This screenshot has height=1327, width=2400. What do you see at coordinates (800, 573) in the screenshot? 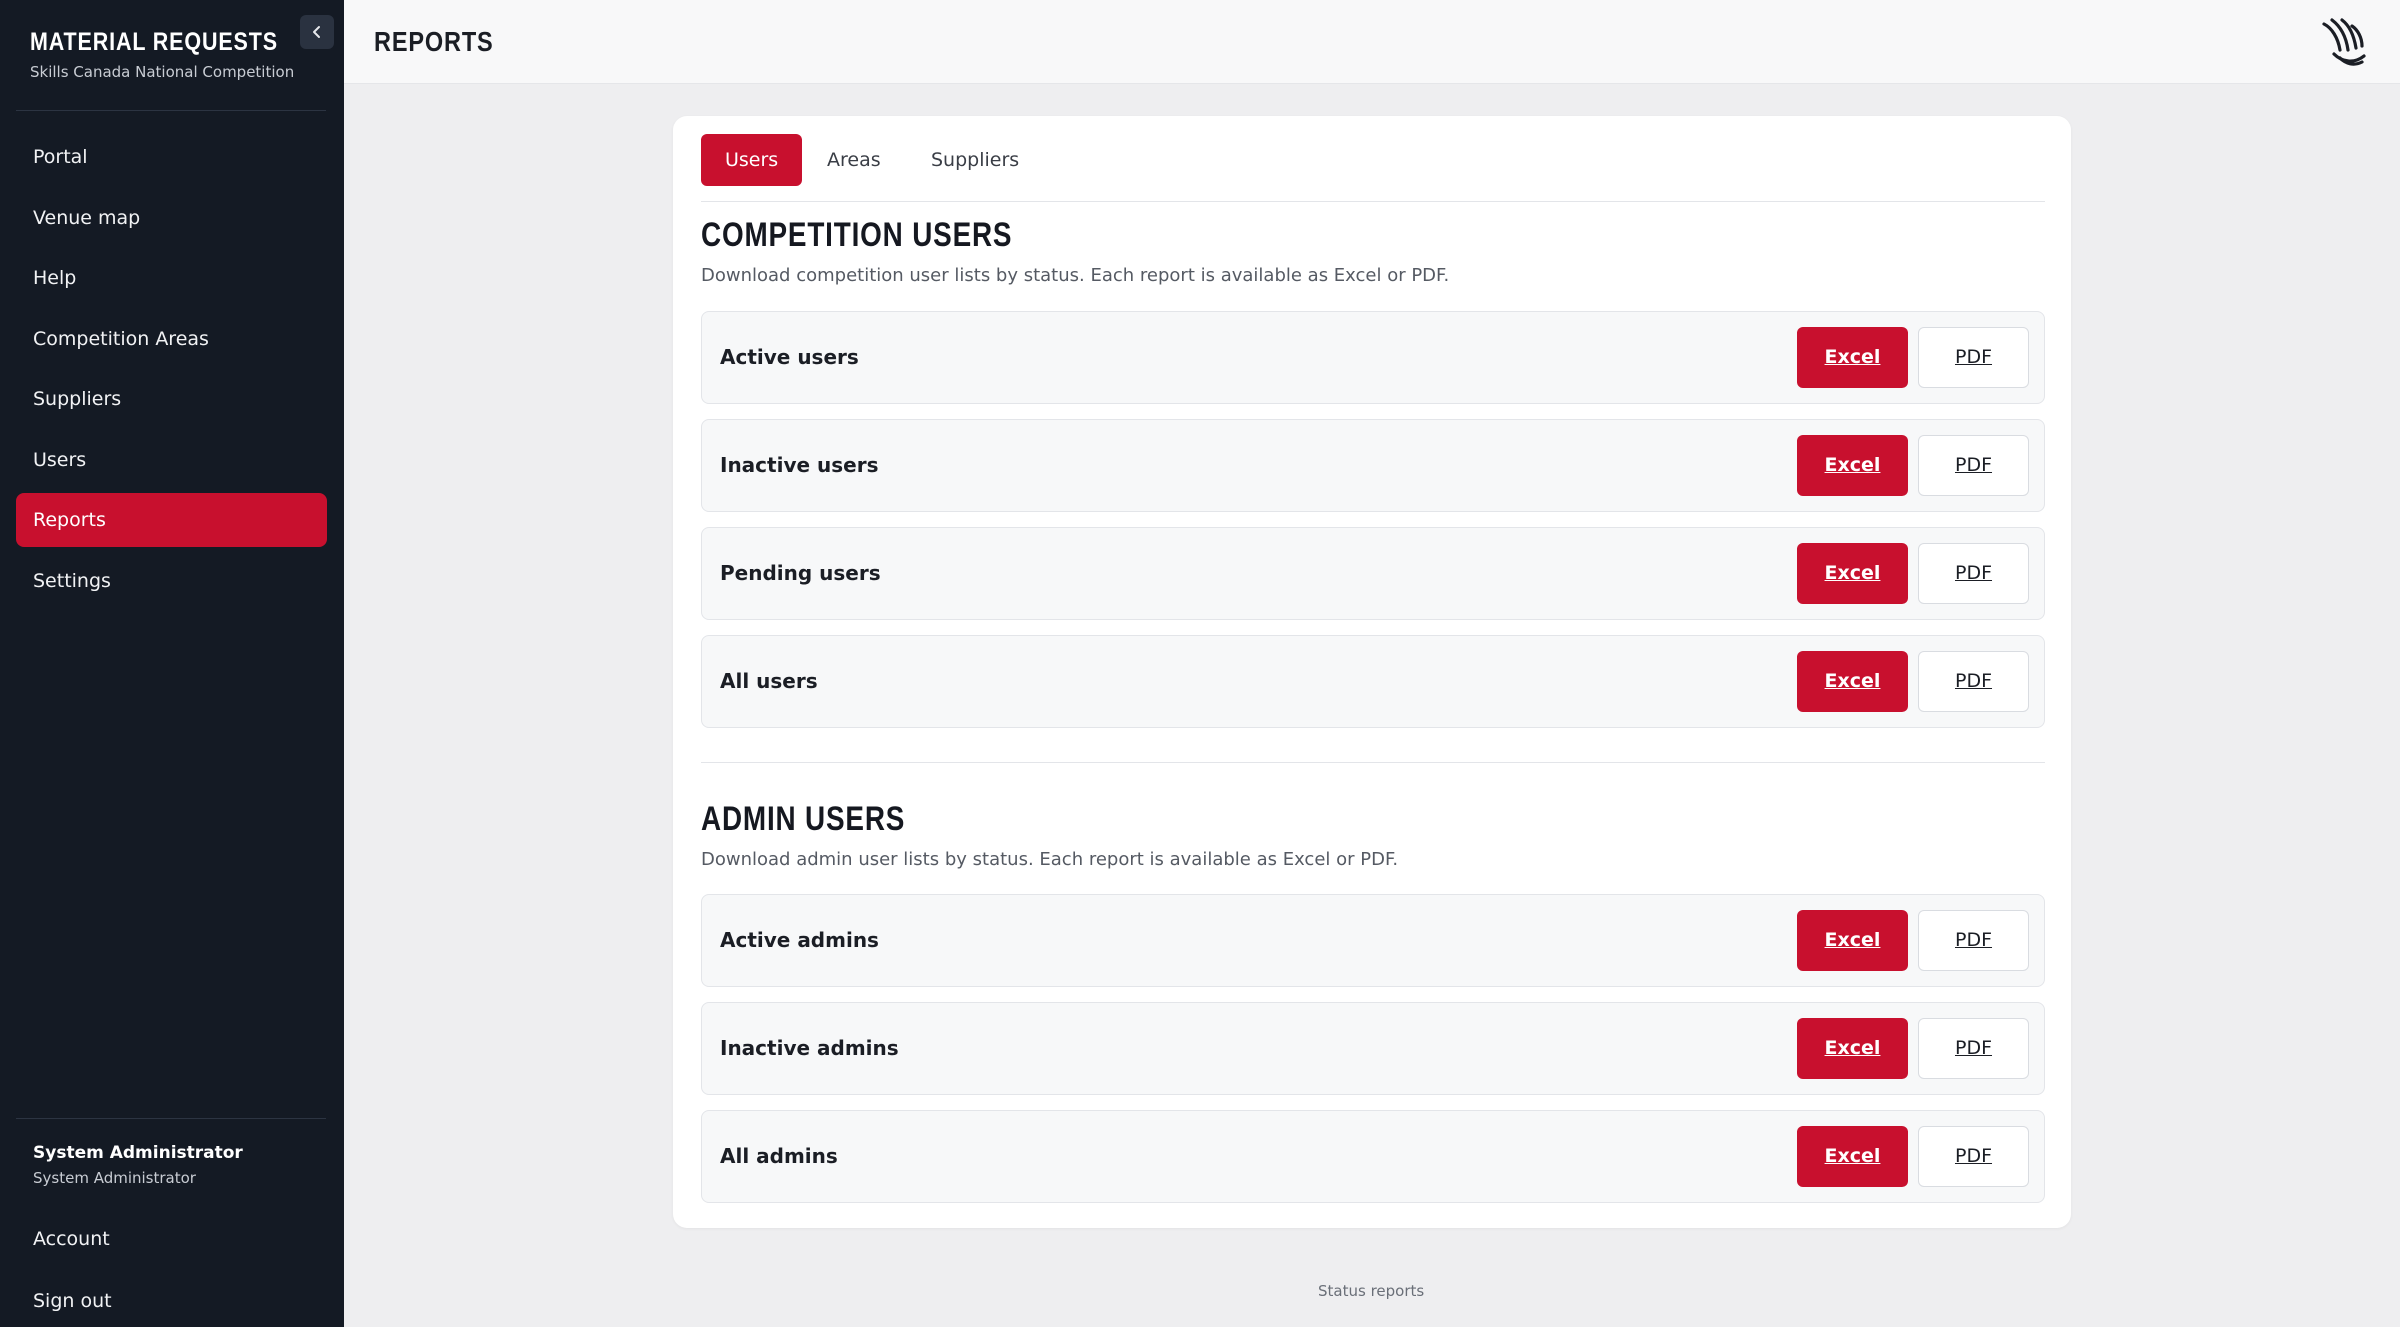
I see `report-label: Pending users` at bounding box center [800, 573].